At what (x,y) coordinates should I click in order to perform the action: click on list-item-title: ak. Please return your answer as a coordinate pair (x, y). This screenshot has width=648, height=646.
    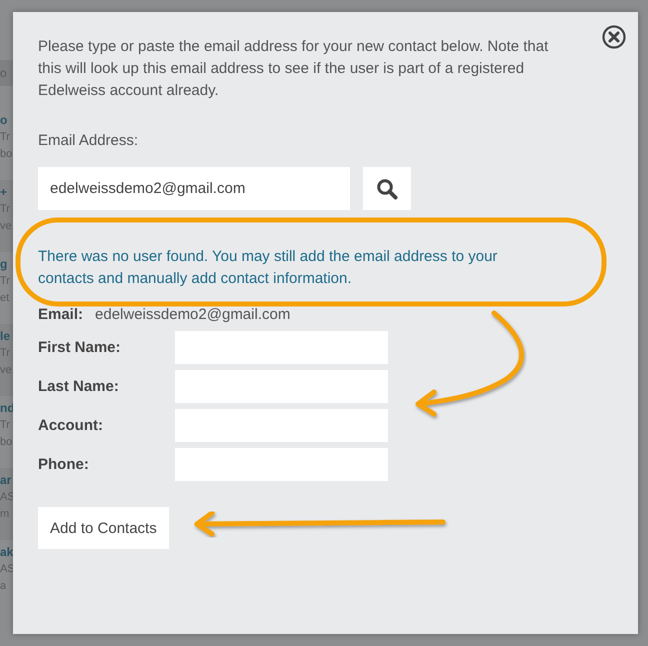
    Looking at the image, I should click on (6, 552).